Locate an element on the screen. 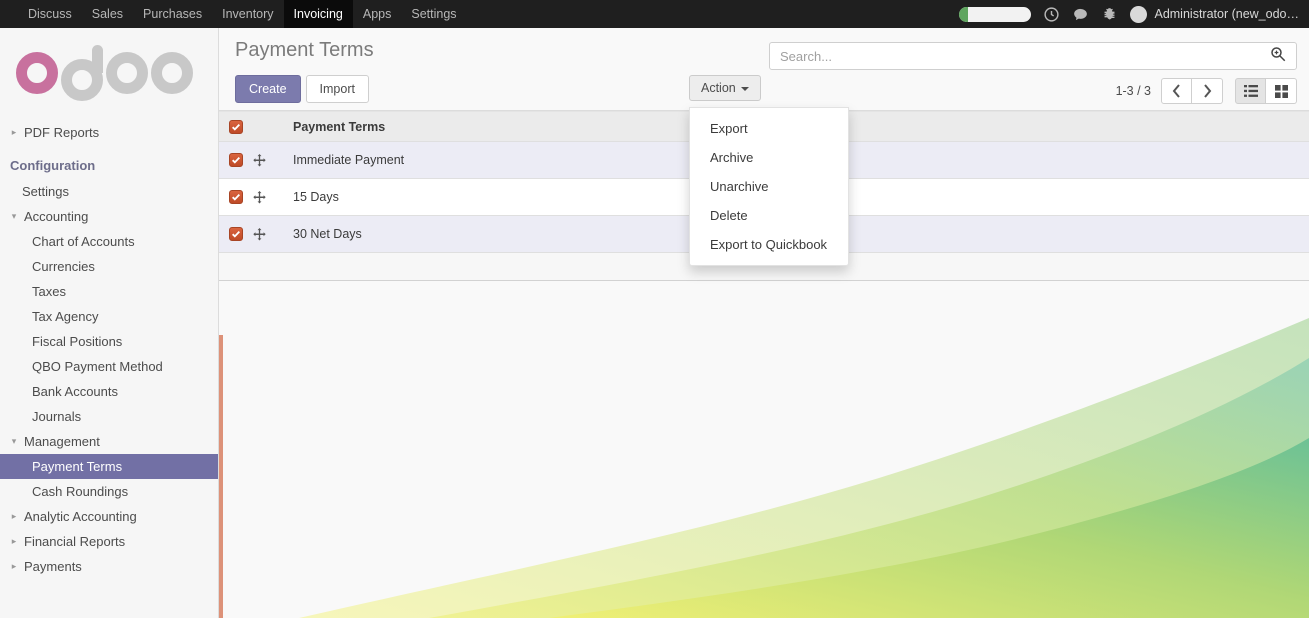 The image size is (1309, 618). list-view-button is located at coordinates (1250, 91).